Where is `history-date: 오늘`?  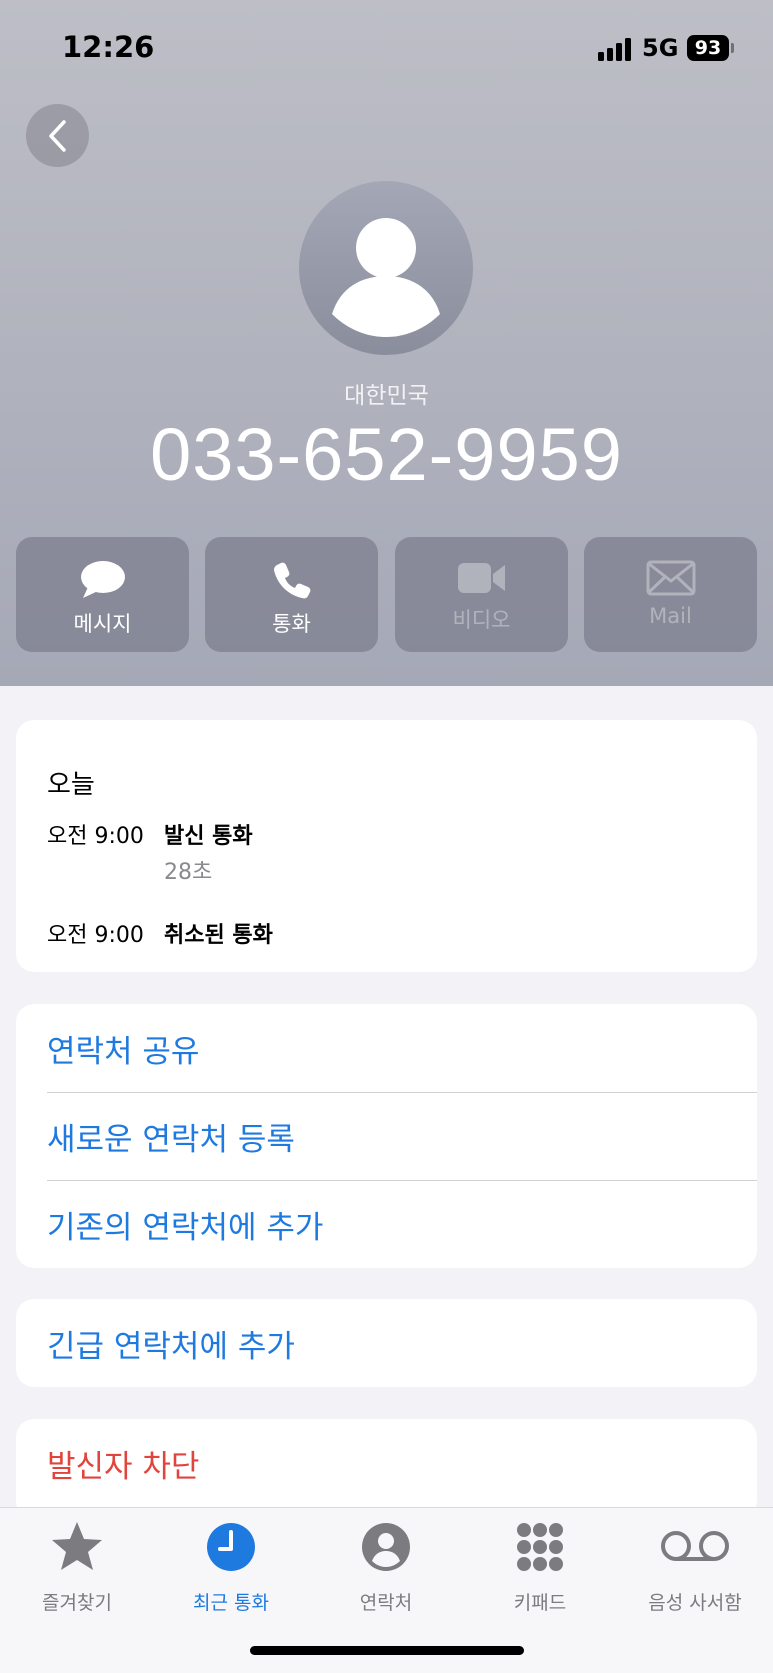 history-date: 오늘 is located at coordinates (71, 785).